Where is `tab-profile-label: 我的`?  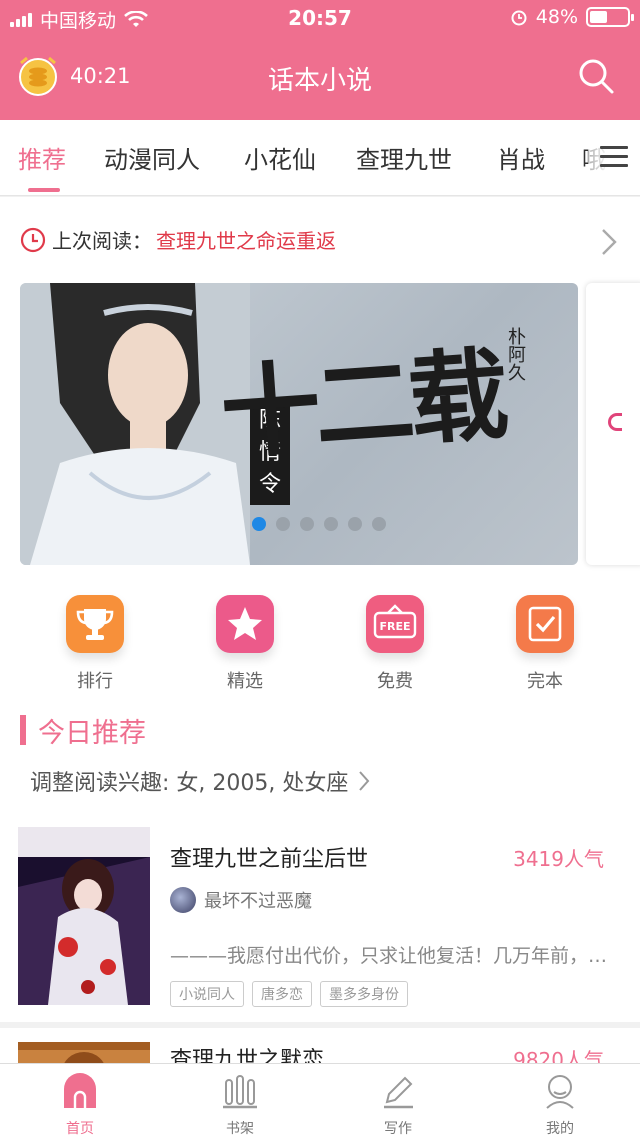
tab-profile-label: 我的 is located at coordinates (560, 1129).